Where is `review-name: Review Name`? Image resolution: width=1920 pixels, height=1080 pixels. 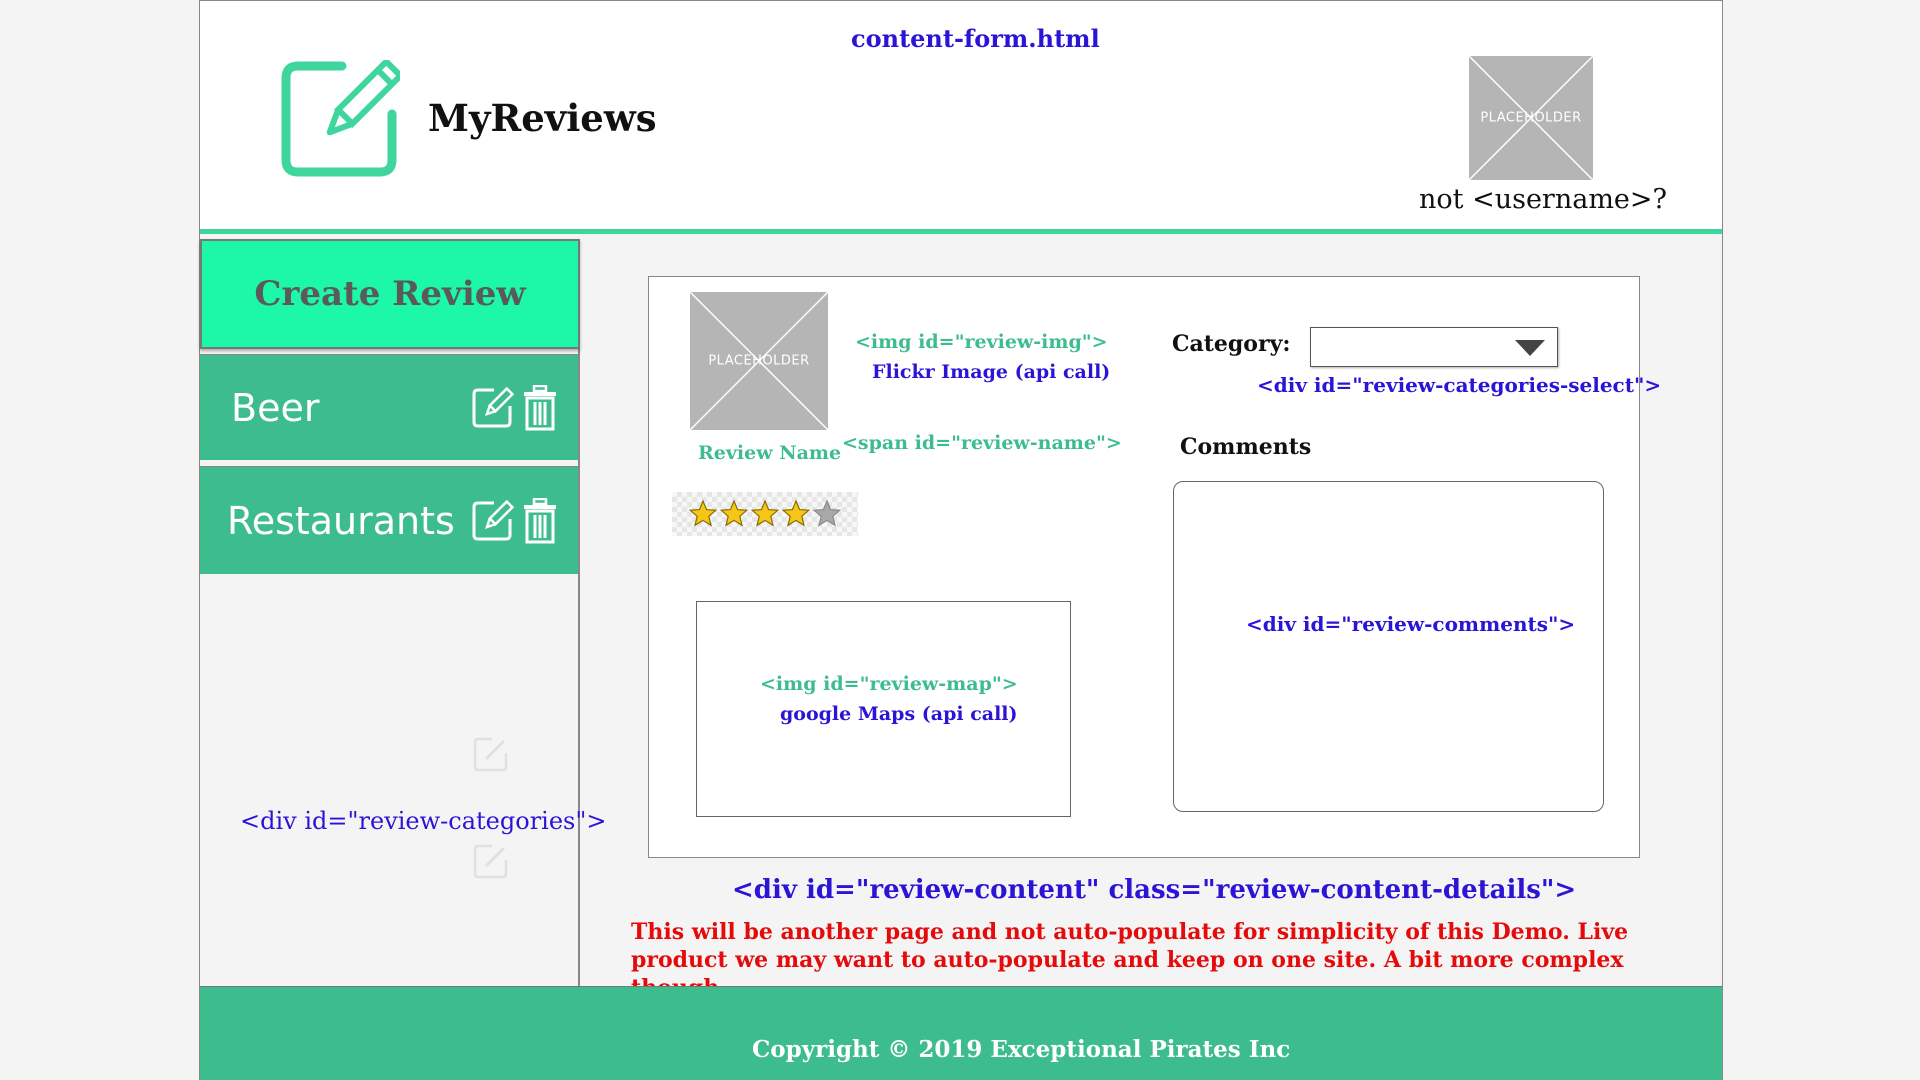 review-name: Review Name is located at coordinates (770, 453).